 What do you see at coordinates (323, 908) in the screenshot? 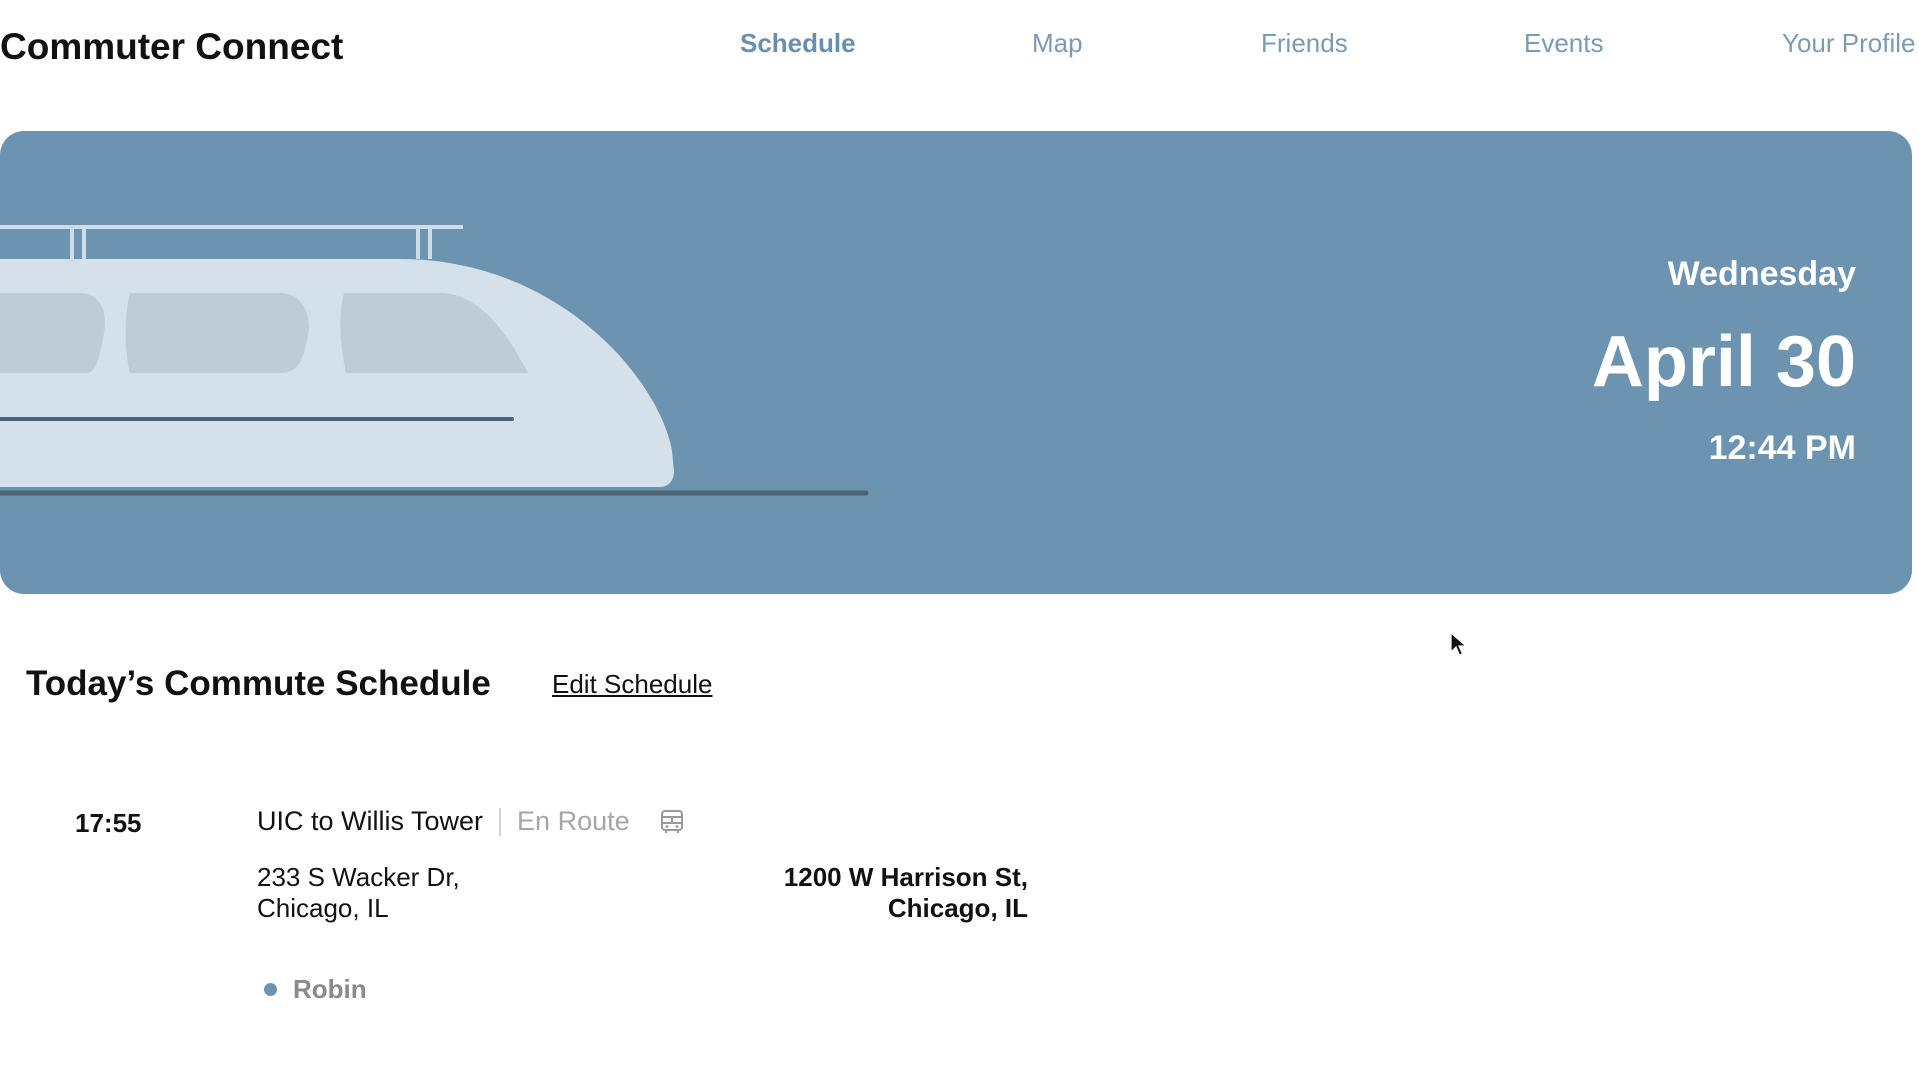
I see `origin-address-line2: Chicago, IL` at bounding box center [323, 908].